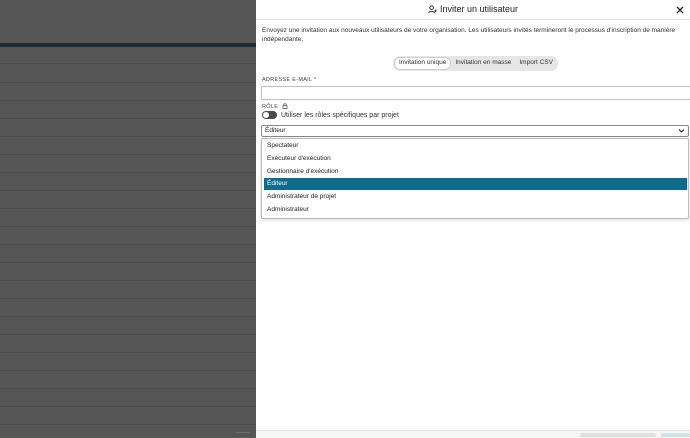 Image resolution: width=690 pixels, height=438 pixels. What do you see at coordinates (270, 107) in the screenshot?
I see `role-label-text: RÔLE` at bounding box center [270, 107].